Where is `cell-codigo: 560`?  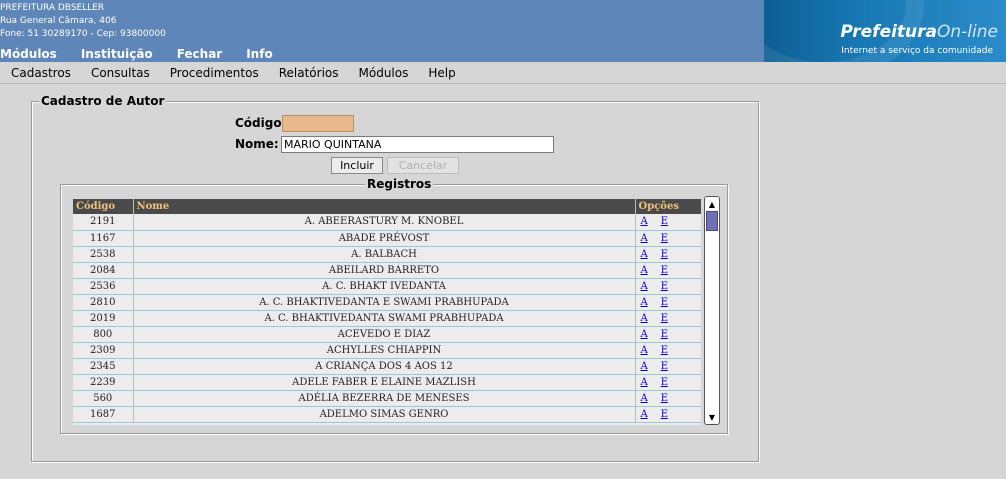 cell-codigo: 560 is located at coordinates (103, 398).